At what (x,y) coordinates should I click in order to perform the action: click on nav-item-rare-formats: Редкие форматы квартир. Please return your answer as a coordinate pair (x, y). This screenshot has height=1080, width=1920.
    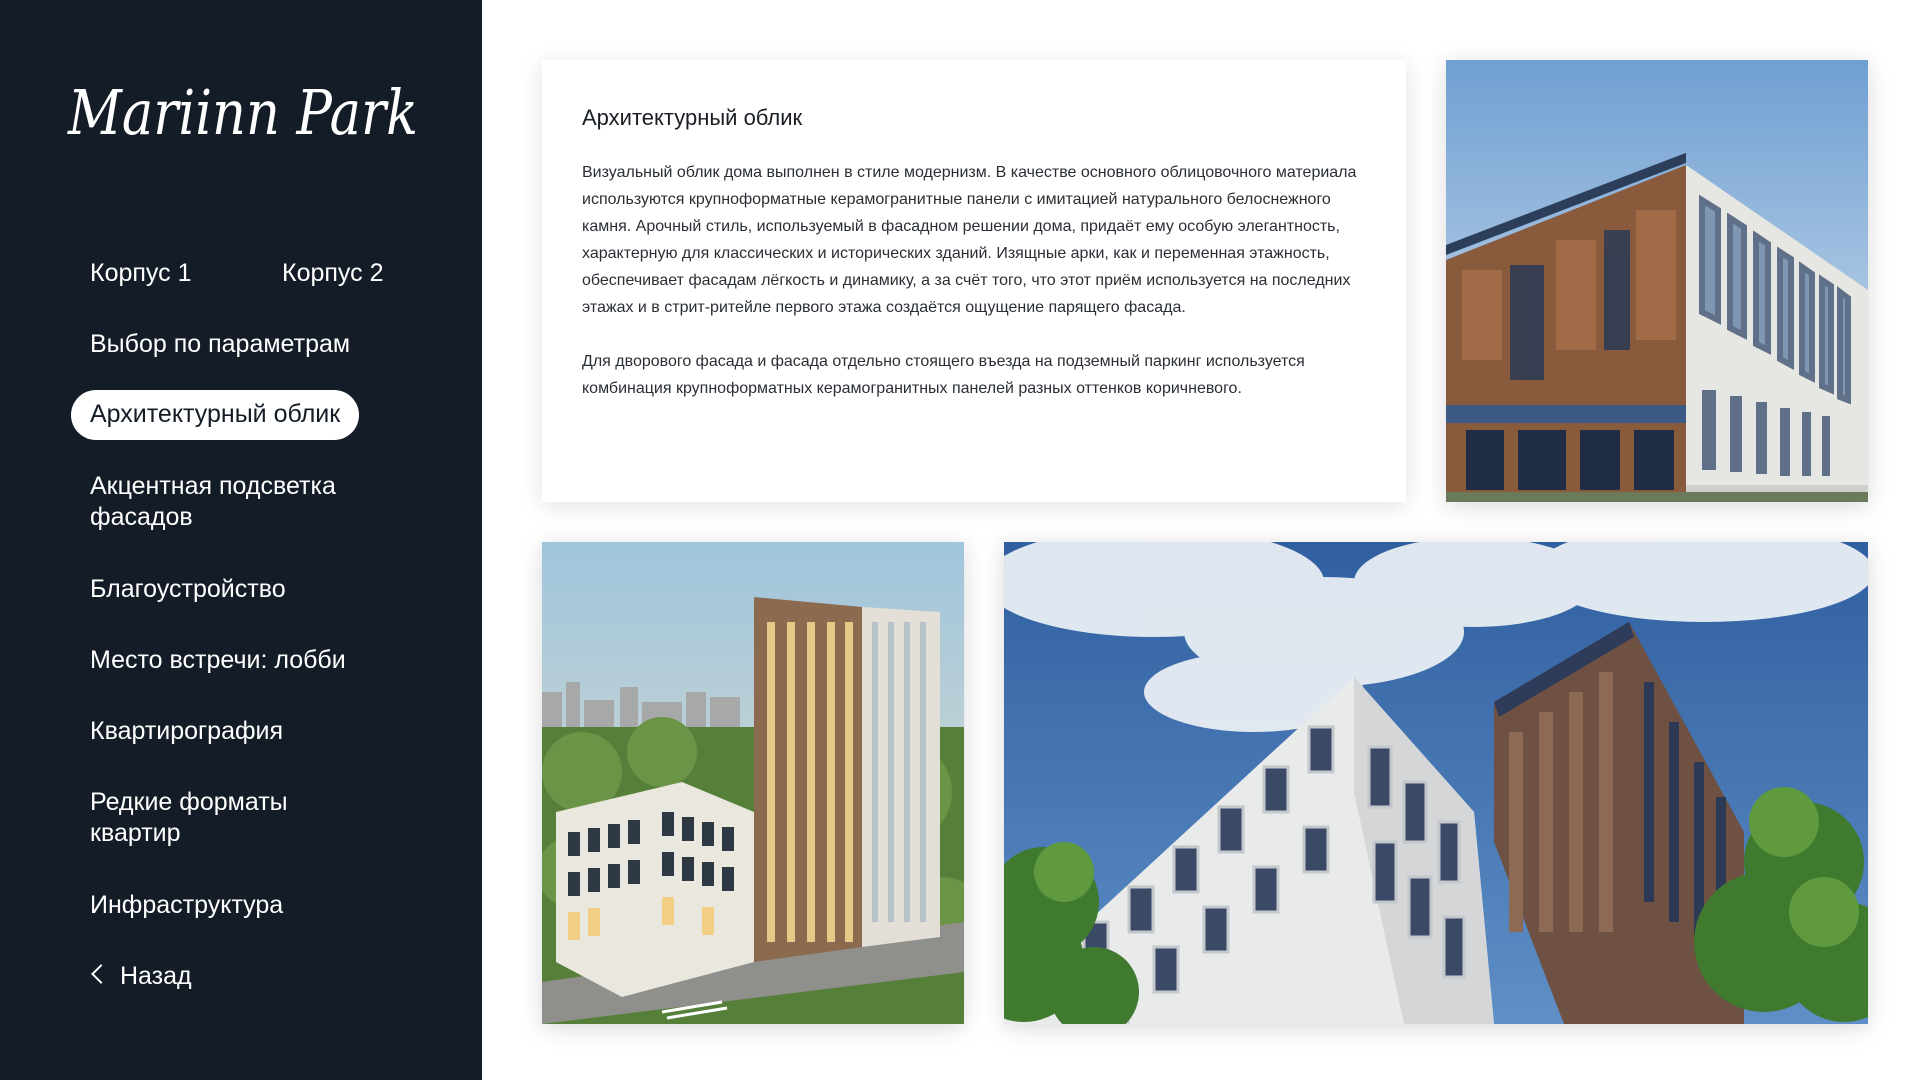
    Looking at the image, I should click on (220, 818).